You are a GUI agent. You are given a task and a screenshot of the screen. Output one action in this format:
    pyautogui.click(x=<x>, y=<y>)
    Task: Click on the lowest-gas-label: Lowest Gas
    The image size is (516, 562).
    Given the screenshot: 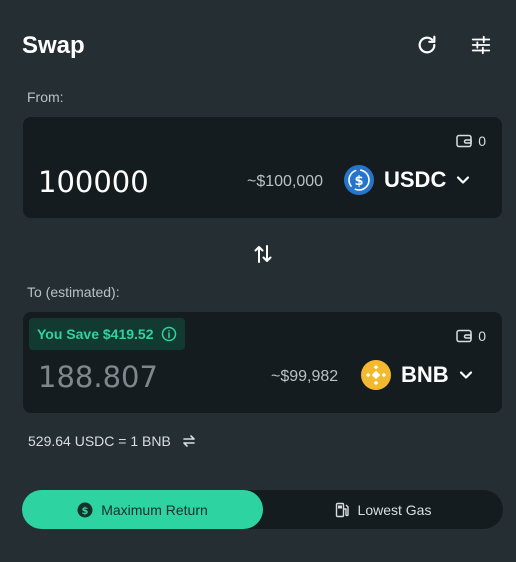 What is the action you would take?
    pyautogui.click(x=394, y=509)
    